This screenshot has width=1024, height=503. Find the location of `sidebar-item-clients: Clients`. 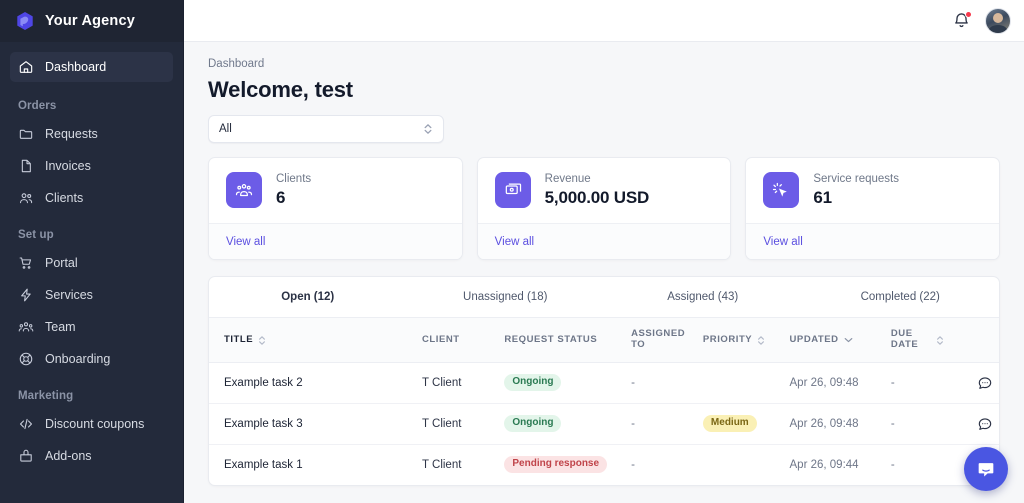

sidebar-item-clients: Clients is located at coordinates (91, 198).